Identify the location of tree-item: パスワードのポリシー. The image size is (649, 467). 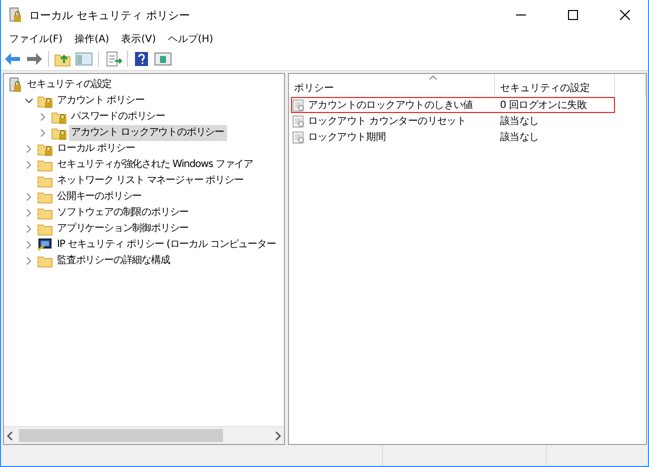
(118, 117).